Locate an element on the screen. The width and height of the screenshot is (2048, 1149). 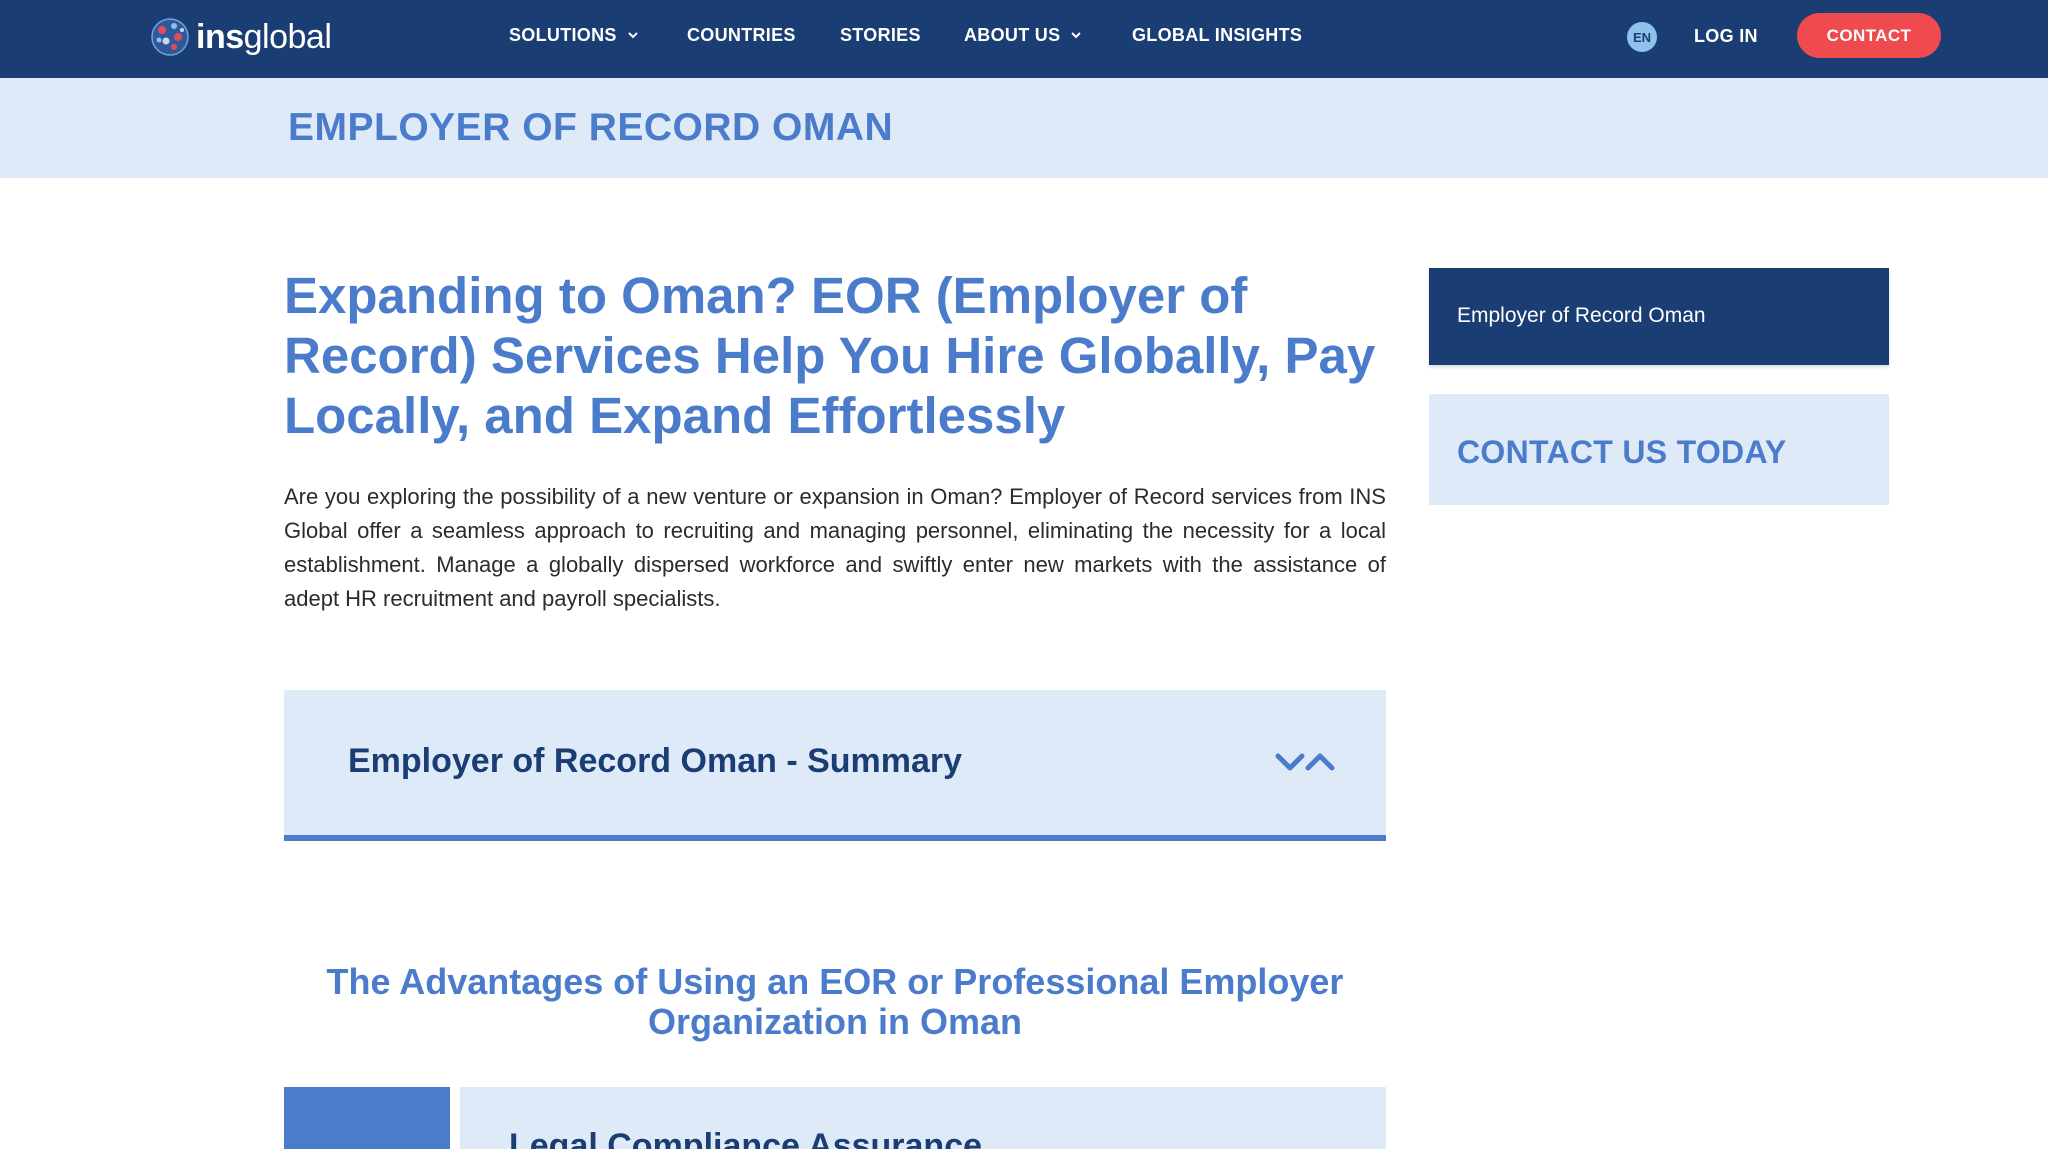
nav-item-label: SOLUTIONS is located at coordinates (563, 34).